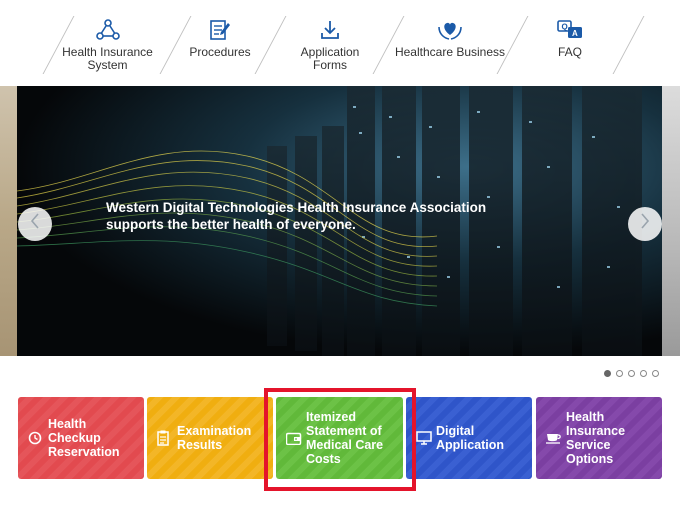 Image resolution: width=680 pixels, height=520 pixels. Describe the element at coordinates (220, 30) in the screenshot. I see `document-edit-icon` at that location.